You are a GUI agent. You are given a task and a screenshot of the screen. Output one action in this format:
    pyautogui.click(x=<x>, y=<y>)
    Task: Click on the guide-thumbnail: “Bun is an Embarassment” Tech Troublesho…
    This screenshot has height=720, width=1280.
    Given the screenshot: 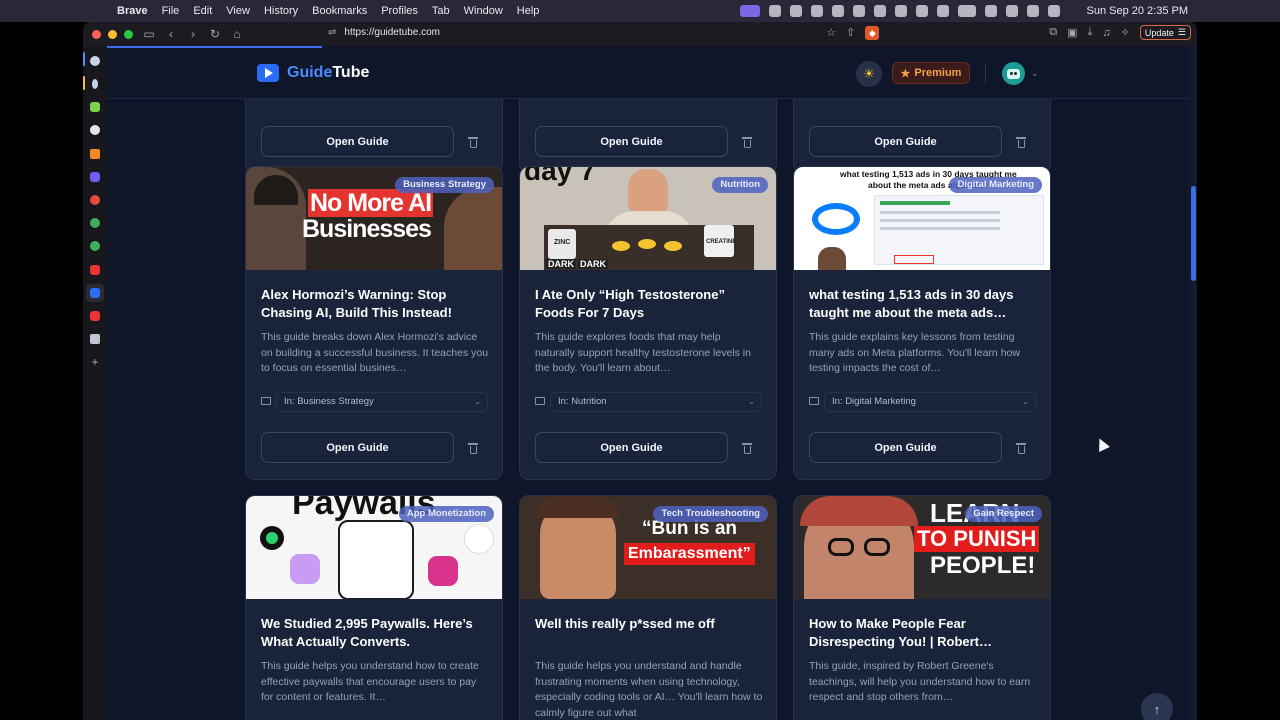 What is the action you would take?
    pyautogui.click(x=648, y=547)
    